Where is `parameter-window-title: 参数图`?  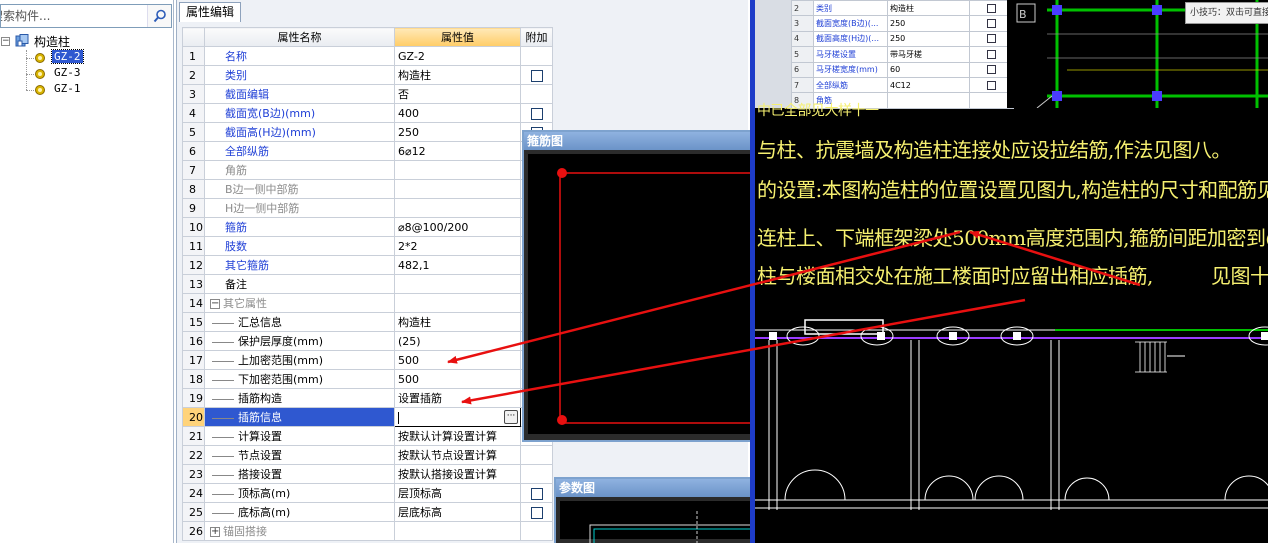
parameter-window-title: 参数图 is located at coordinates (653, 488).